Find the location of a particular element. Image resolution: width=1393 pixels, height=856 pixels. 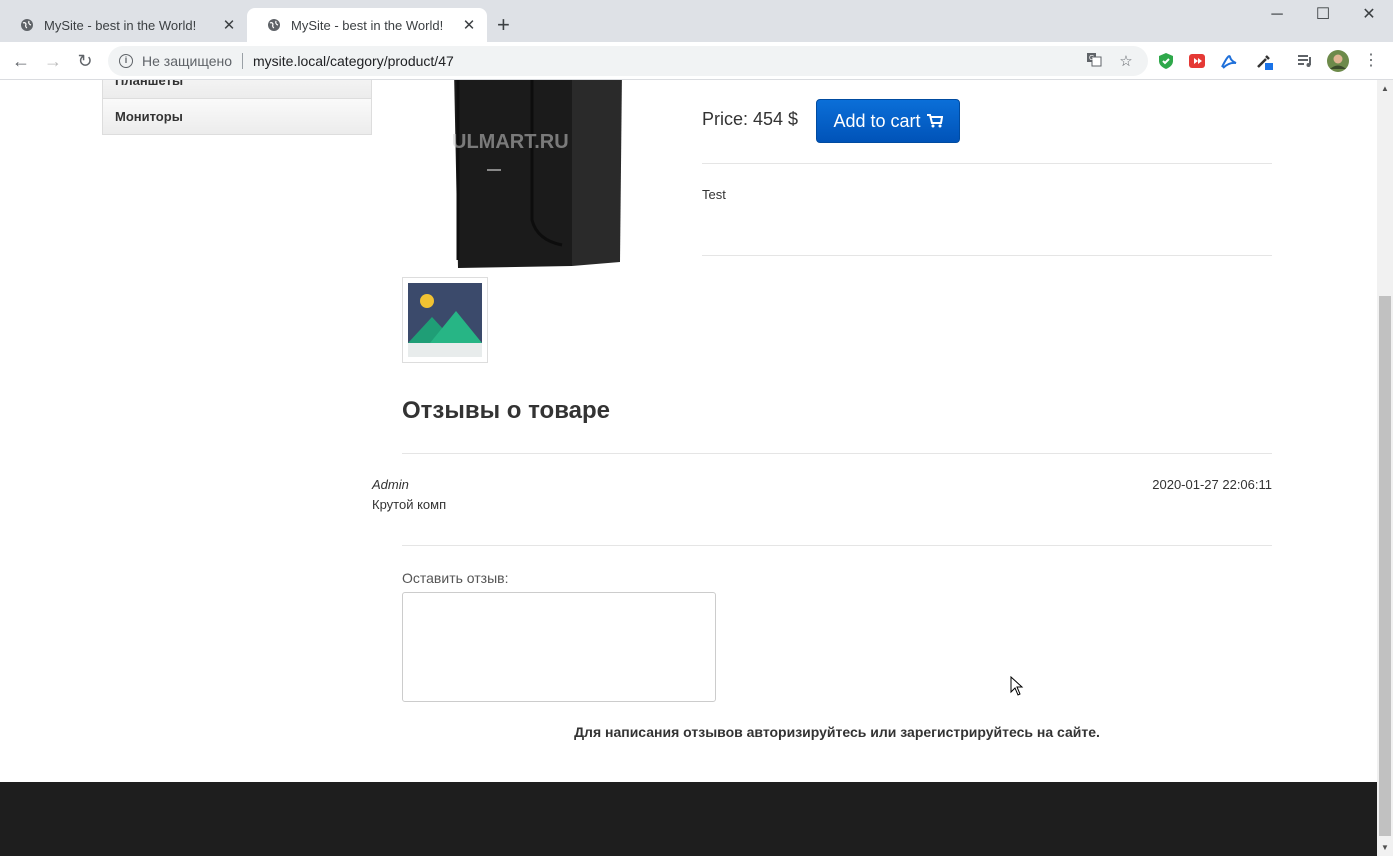

reviews-heading: Отзывы о товаре is located at coordinates (506, 410).